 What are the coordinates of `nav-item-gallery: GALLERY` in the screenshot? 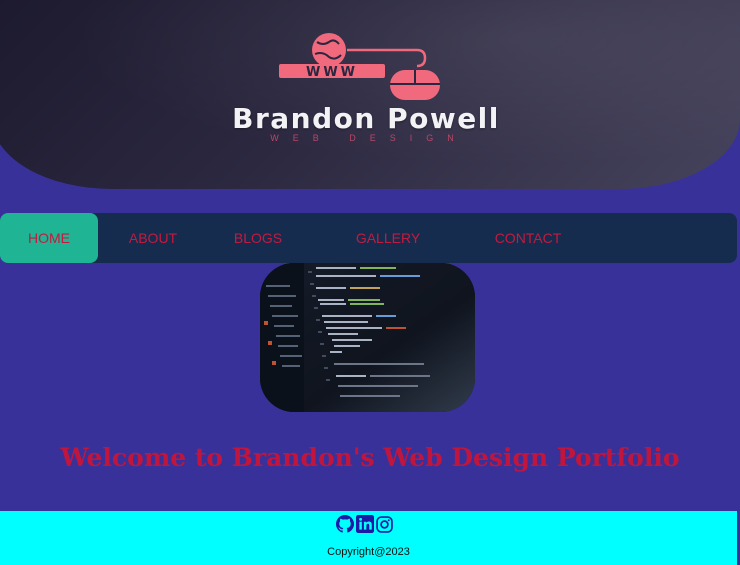 It's located at (388, 238).